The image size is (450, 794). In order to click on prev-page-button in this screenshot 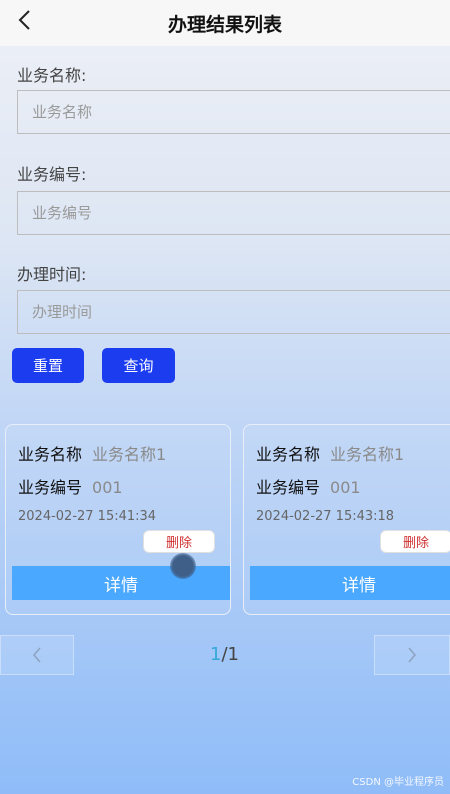, I will do `click(37, 655)`.